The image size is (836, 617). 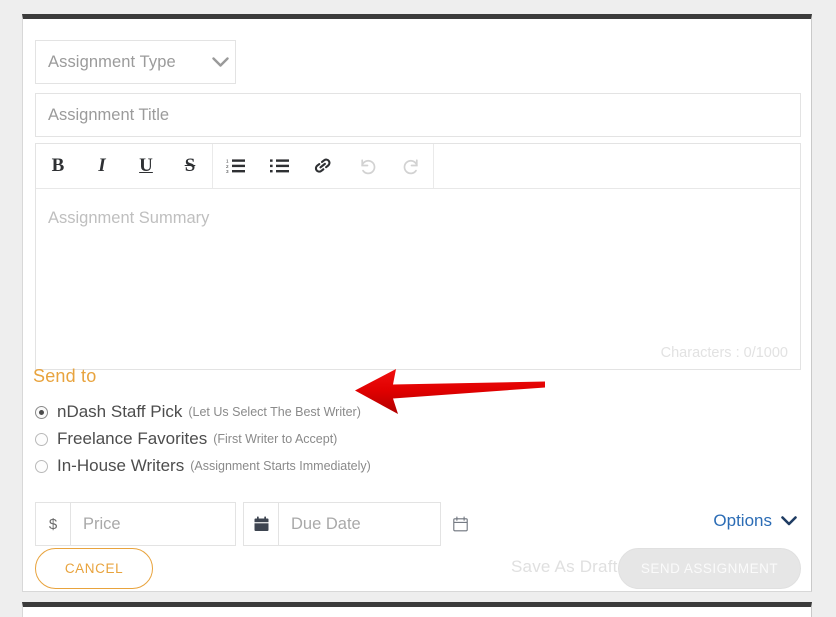 I want to click on assignment-summary-placeholder: Assignment Summary, so click(x=129, y=218).